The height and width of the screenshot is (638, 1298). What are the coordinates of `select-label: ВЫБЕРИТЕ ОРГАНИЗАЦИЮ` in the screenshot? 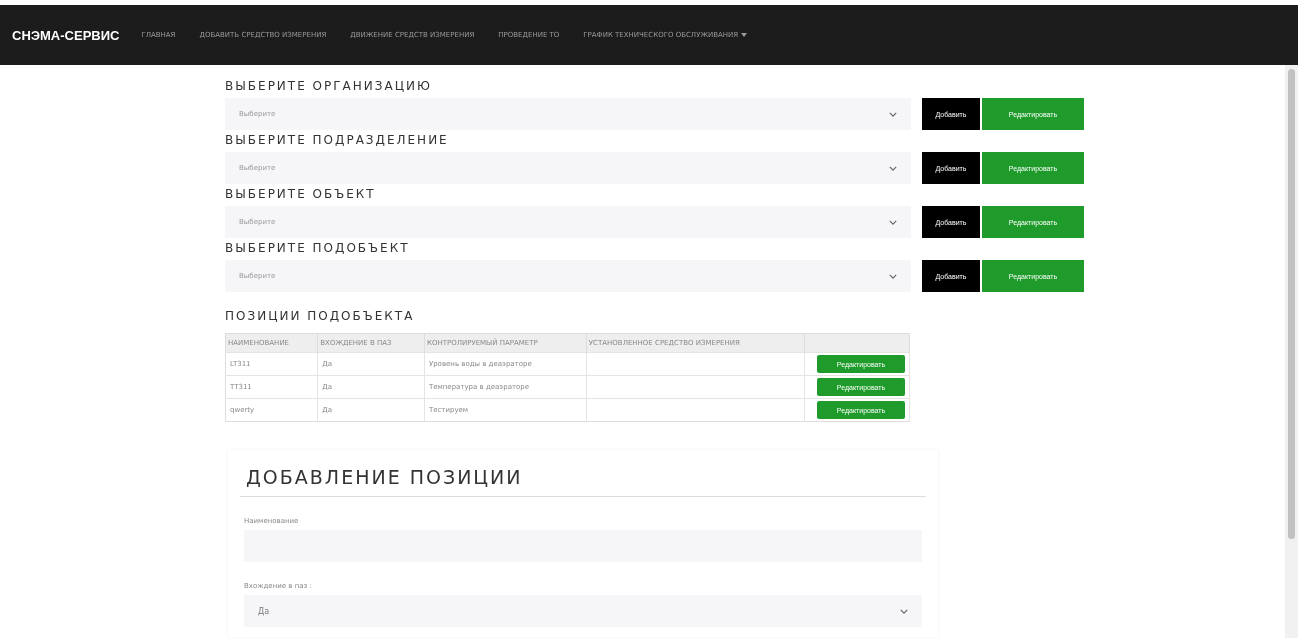 It's located at (329, 86).